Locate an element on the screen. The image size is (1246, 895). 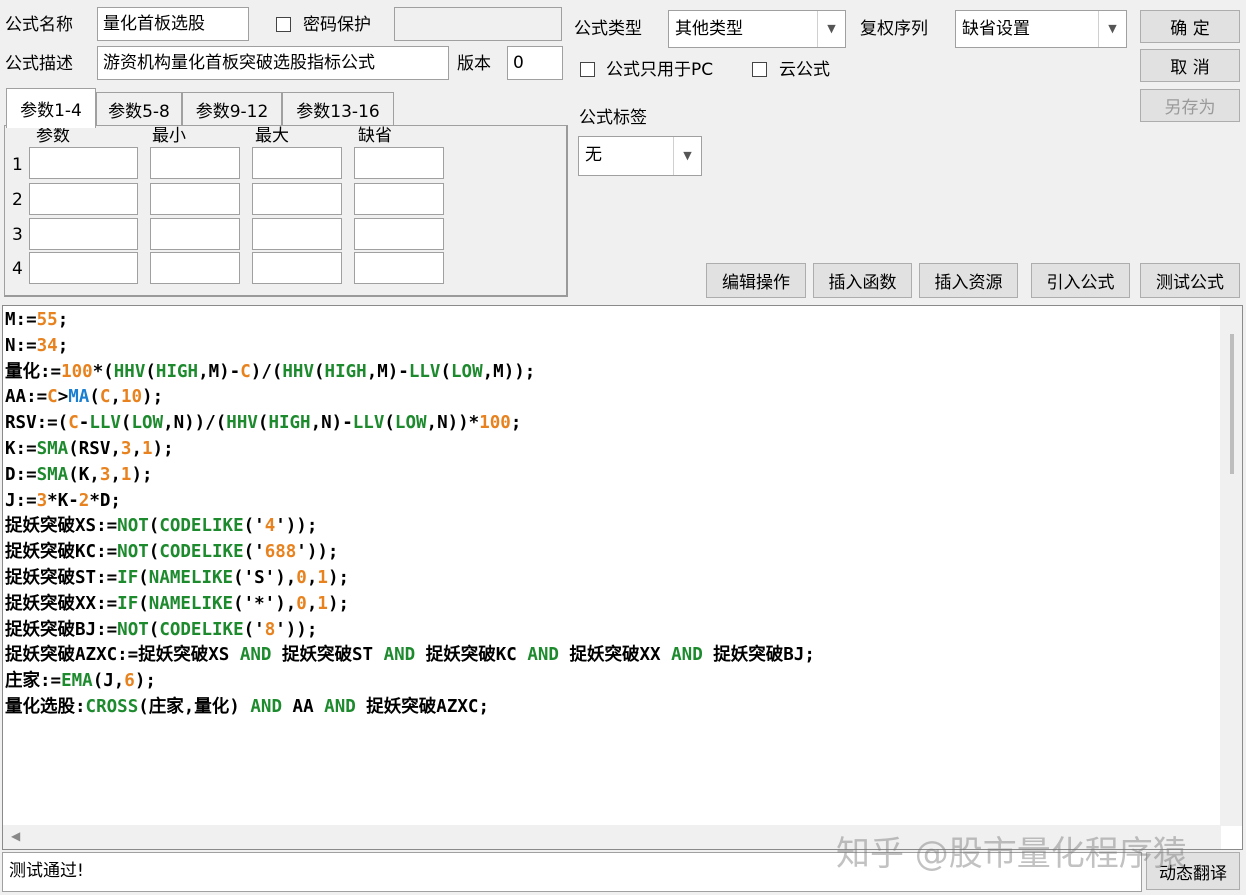
scrollbar-thumb is located at coordinates (1232, 404).